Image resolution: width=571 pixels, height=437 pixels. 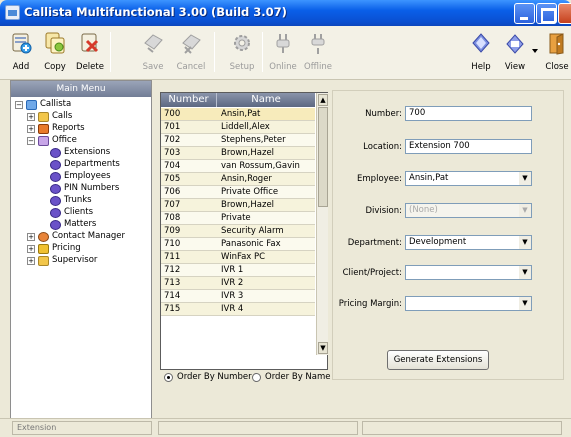 I want to click on save-button: Save, so click(x=153, y=52).